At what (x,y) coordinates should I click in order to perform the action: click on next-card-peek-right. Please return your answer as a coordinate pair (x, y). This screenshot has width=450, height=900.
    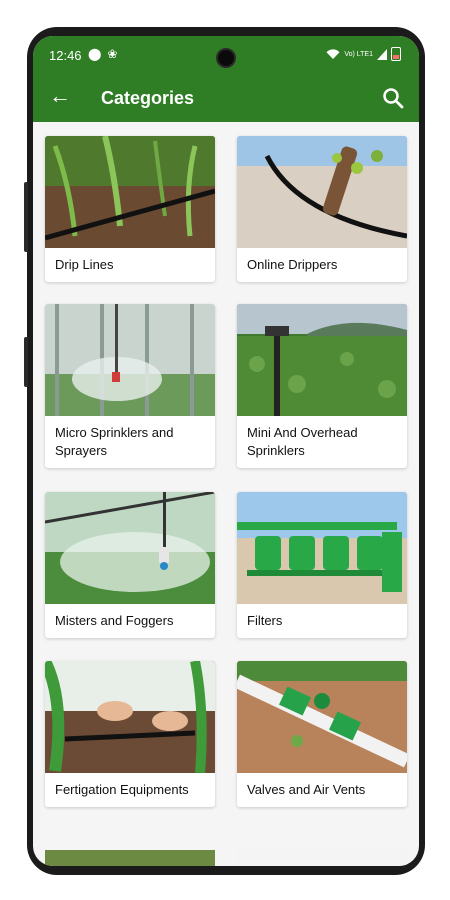
    Looking at the image, I should click on (322, 858).